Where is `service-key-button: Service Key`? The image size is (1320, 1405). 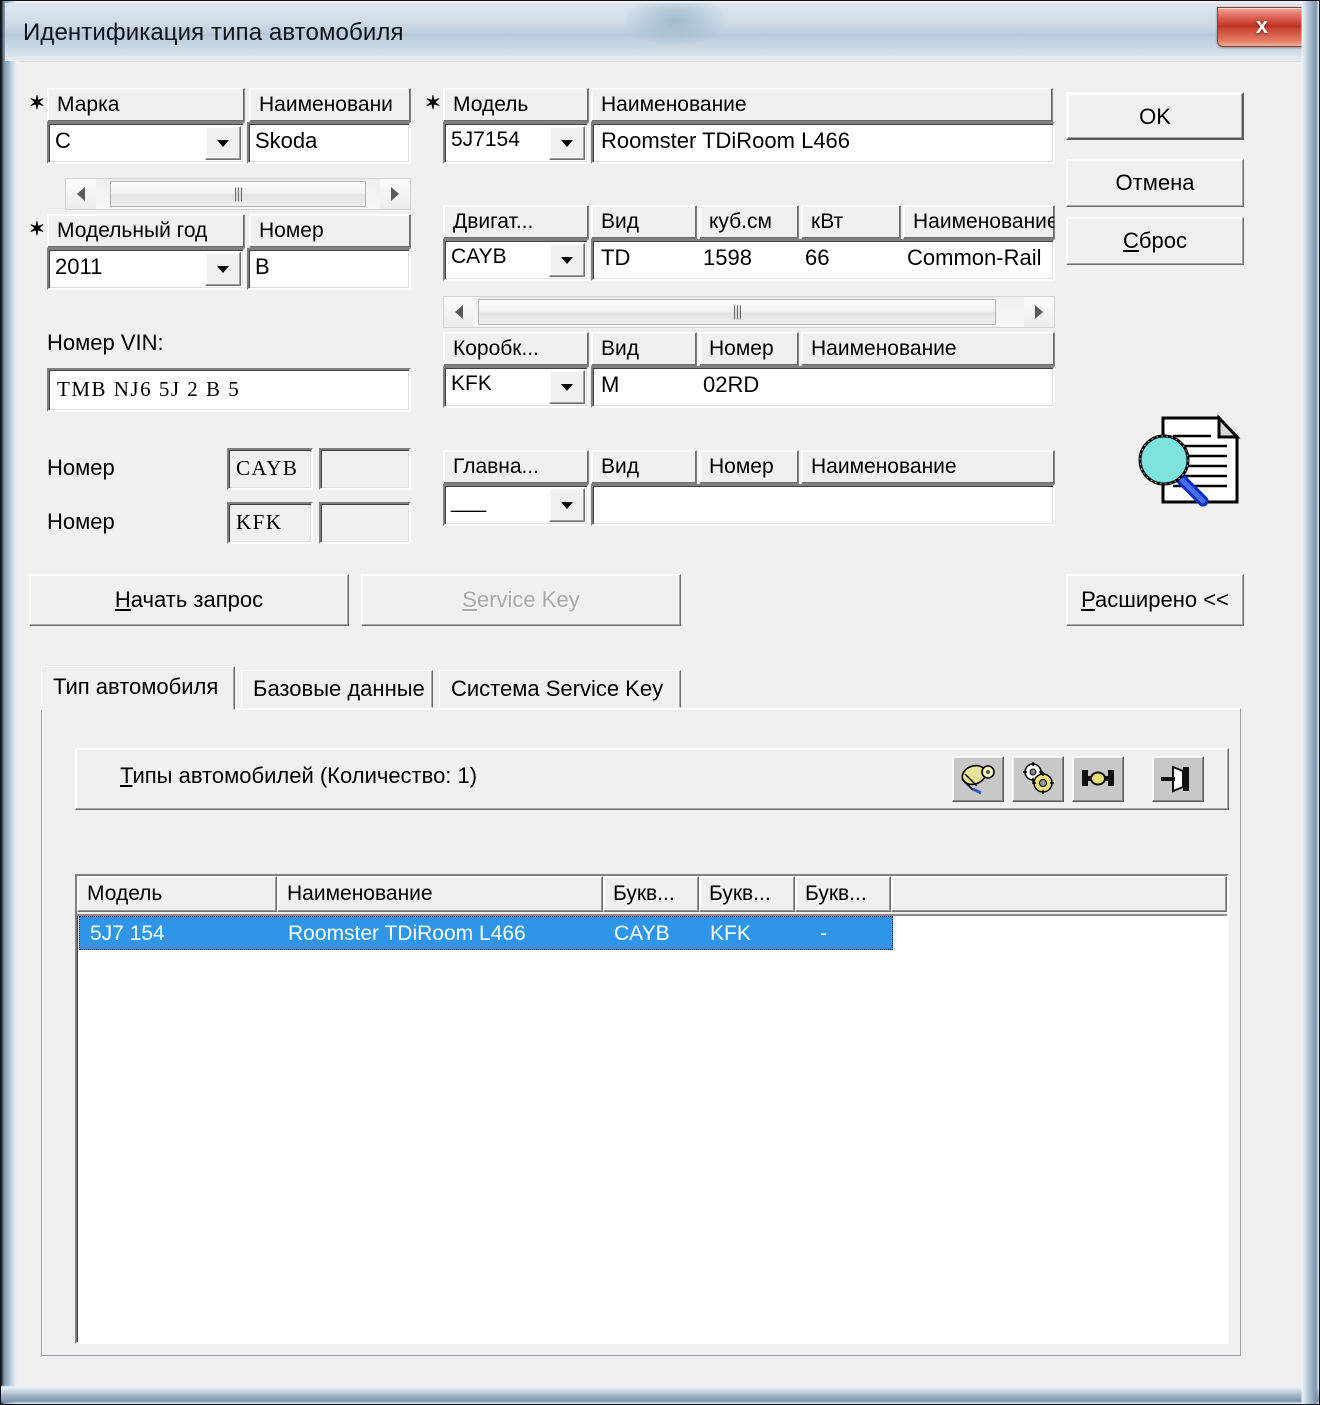
service-key-button: Service Key is located at coordinates (521, 600).